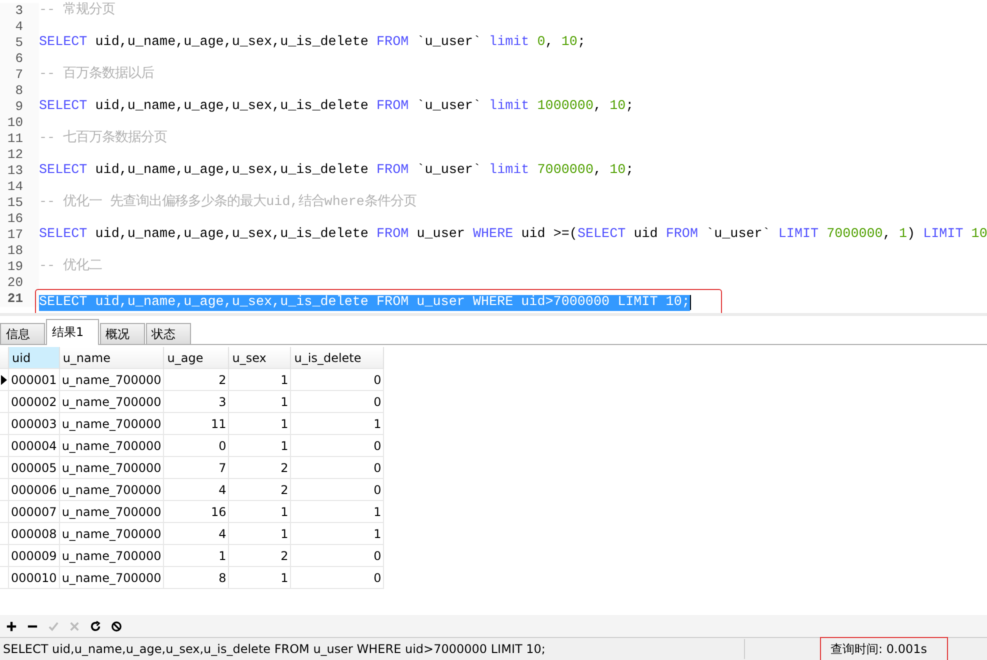 The image size is (987, 660). What do you see at coordinates (34, 401) in the screenshot?
I see `table-cell: 000002` at bounding box center [34, 401].